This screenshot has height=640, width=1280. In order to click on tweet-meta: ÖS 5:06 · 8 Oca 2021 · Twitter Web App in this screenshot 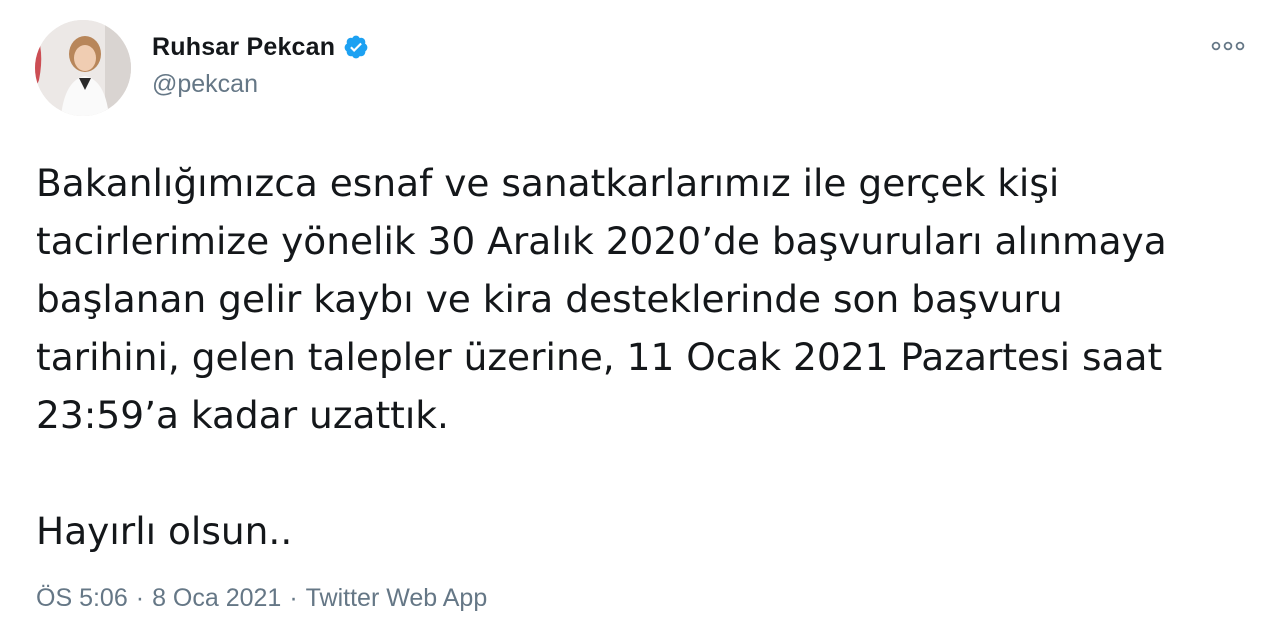, I will do `click(261, 598)`.